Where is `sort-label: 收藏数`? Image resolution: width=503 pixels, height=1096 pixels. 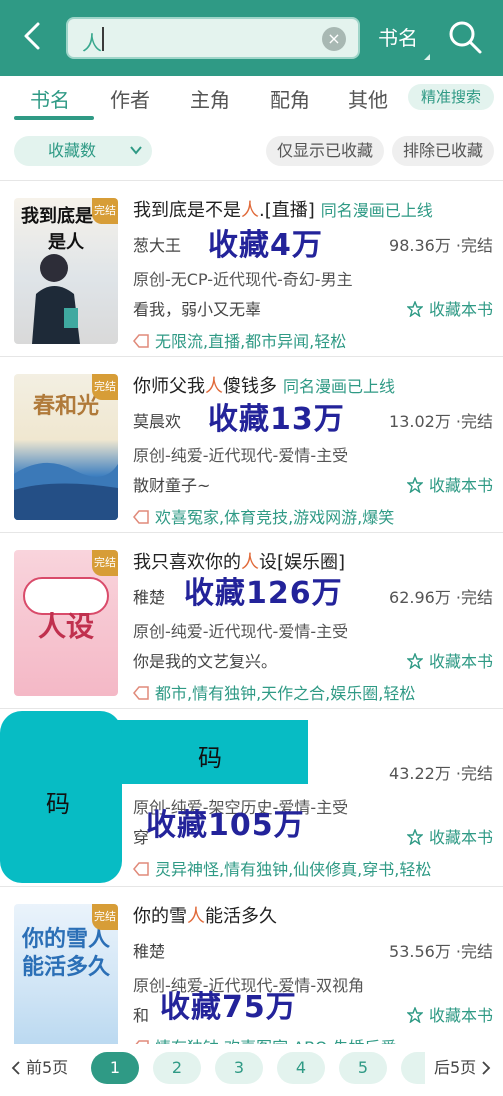 sort-label: 收藏数 is located at coordinates (72, 150).